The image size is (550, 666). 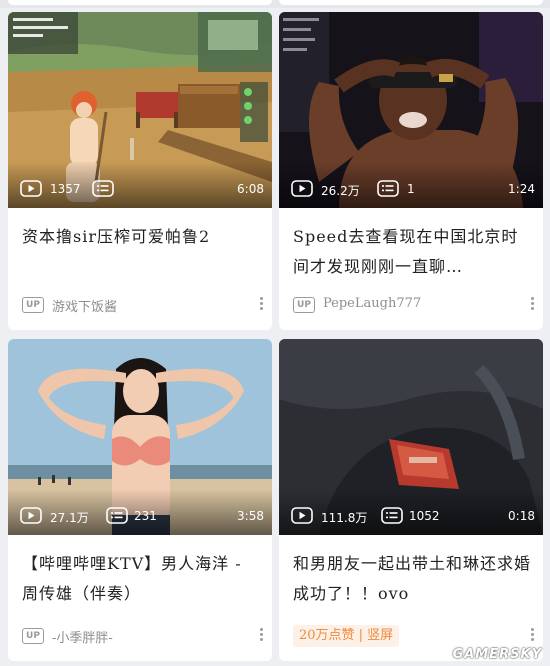 What do you see at coordinates (413, 579) in the screenshot?
I see `video-title: 和男朋友一起出带土和琳还求婚成功了！！ovo` at bounding box center [413, 579].